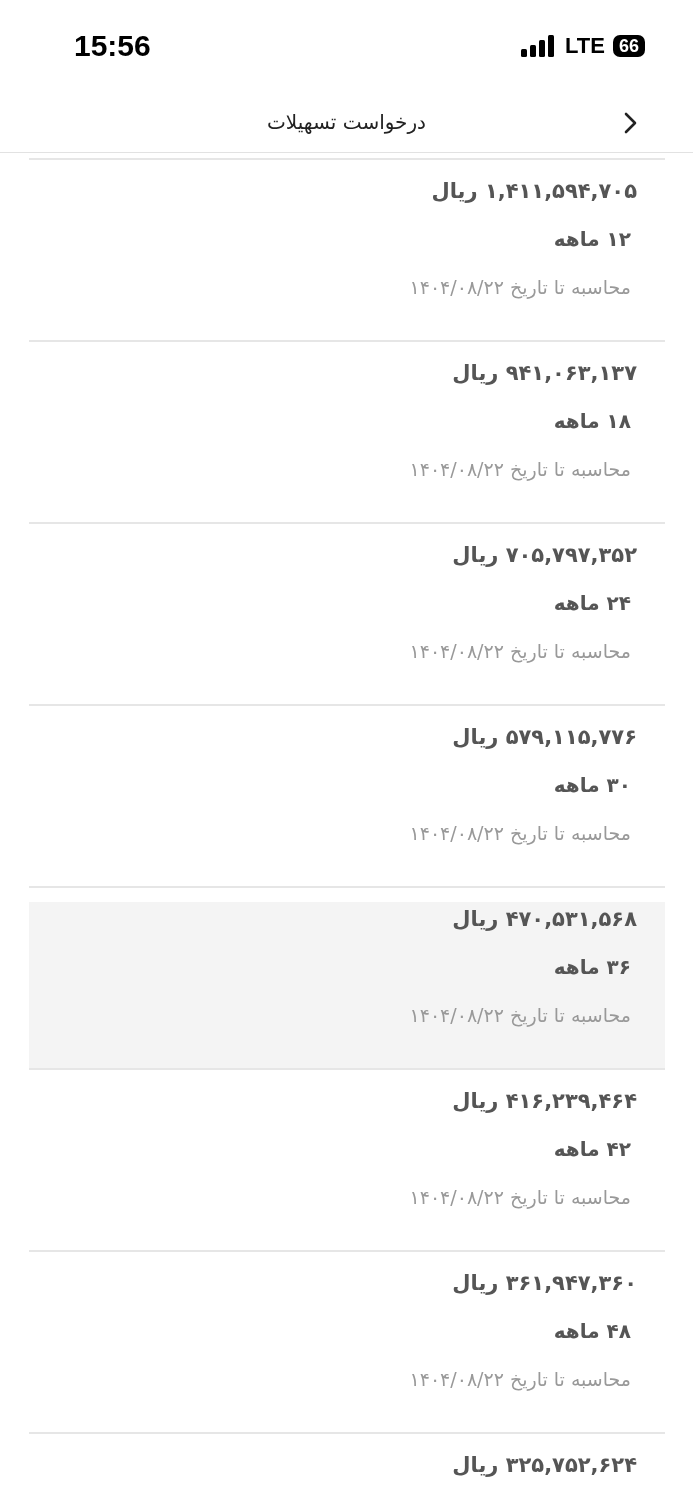  Describe the element at coordinates (346, 122) in the screenshot. I see `page-title: درخواست تسهیلات` at that location.